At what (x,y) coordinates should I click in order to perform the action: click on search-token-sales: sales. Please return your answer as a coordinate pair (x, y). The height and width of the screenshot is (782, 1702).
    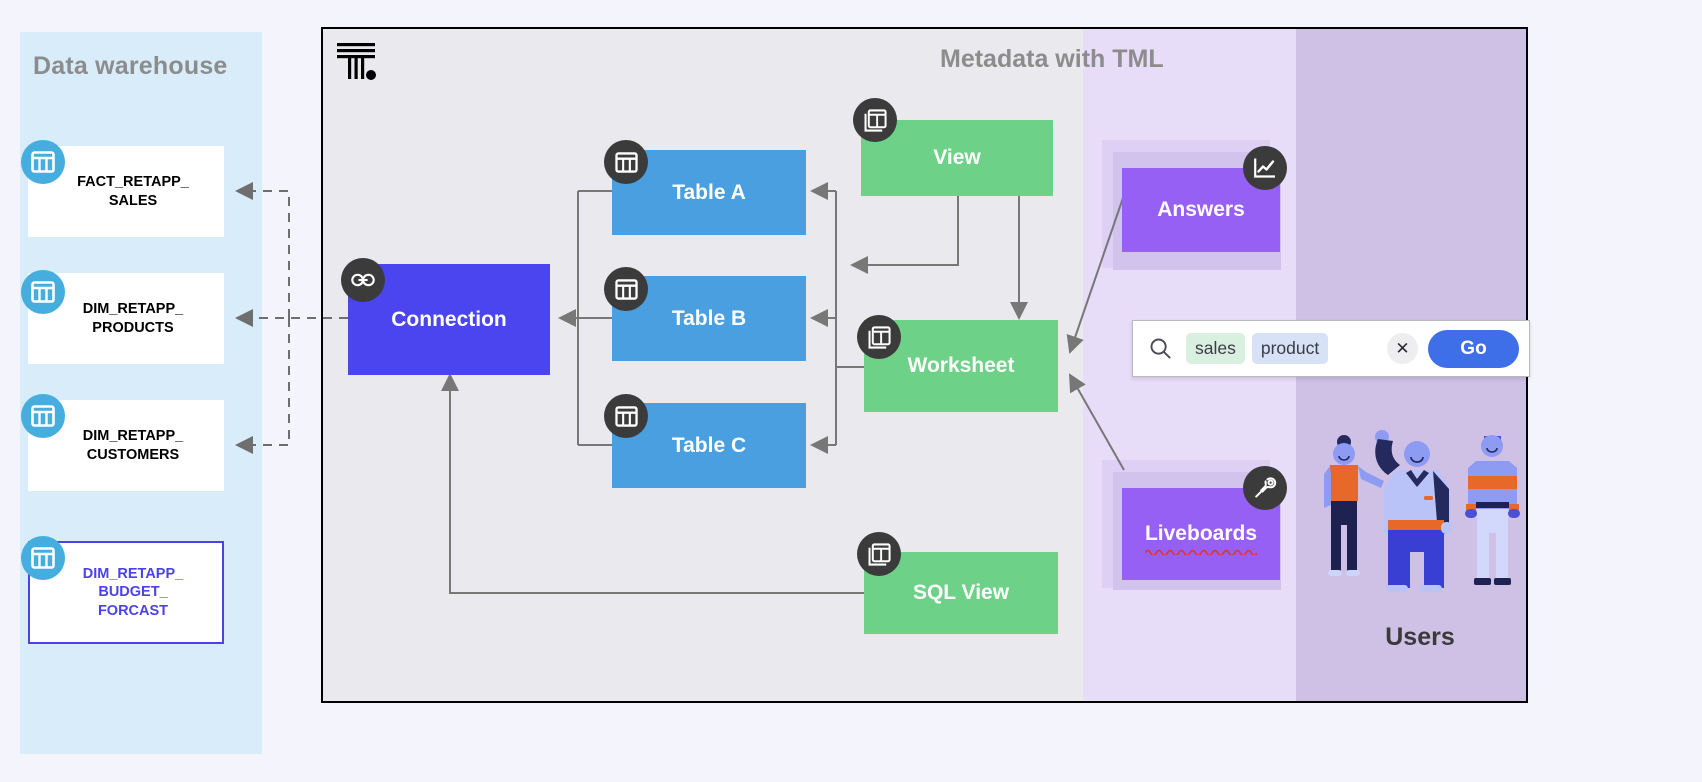
    Looking at the image, I should click on (1215, 348).